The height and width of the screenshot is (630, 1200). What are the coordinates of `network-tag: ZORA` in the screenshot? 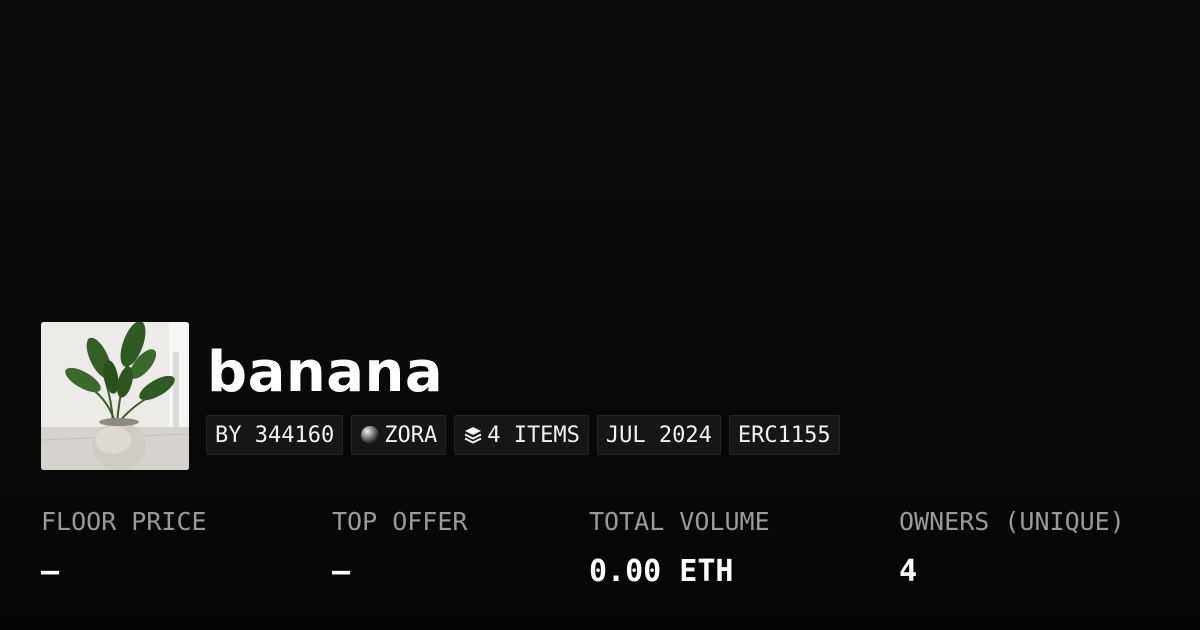 It's located at (399, 435).